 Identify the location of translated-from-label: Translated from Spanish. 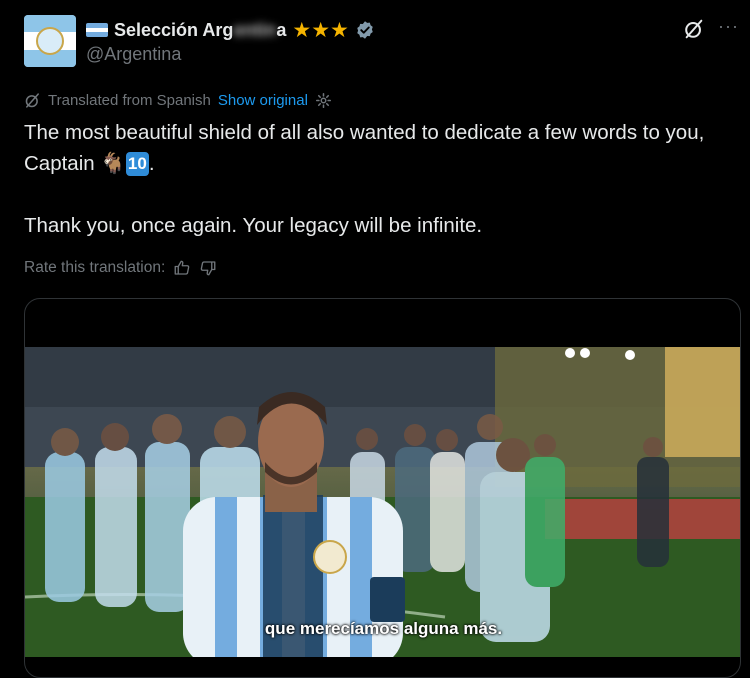
(129, 100).